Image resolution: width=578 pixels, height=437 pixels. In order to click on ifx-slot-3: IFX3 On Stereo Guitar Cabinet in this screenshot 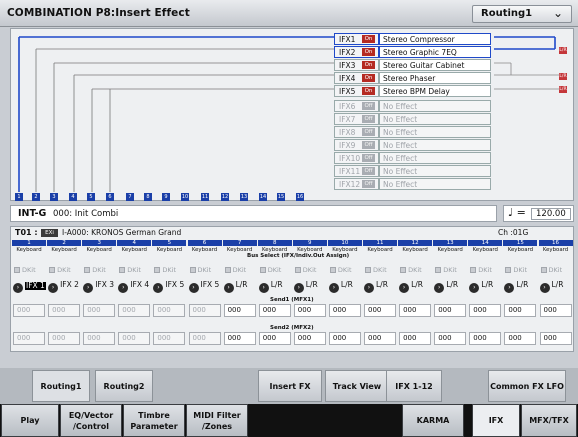, I will do `click(414, 65)`.